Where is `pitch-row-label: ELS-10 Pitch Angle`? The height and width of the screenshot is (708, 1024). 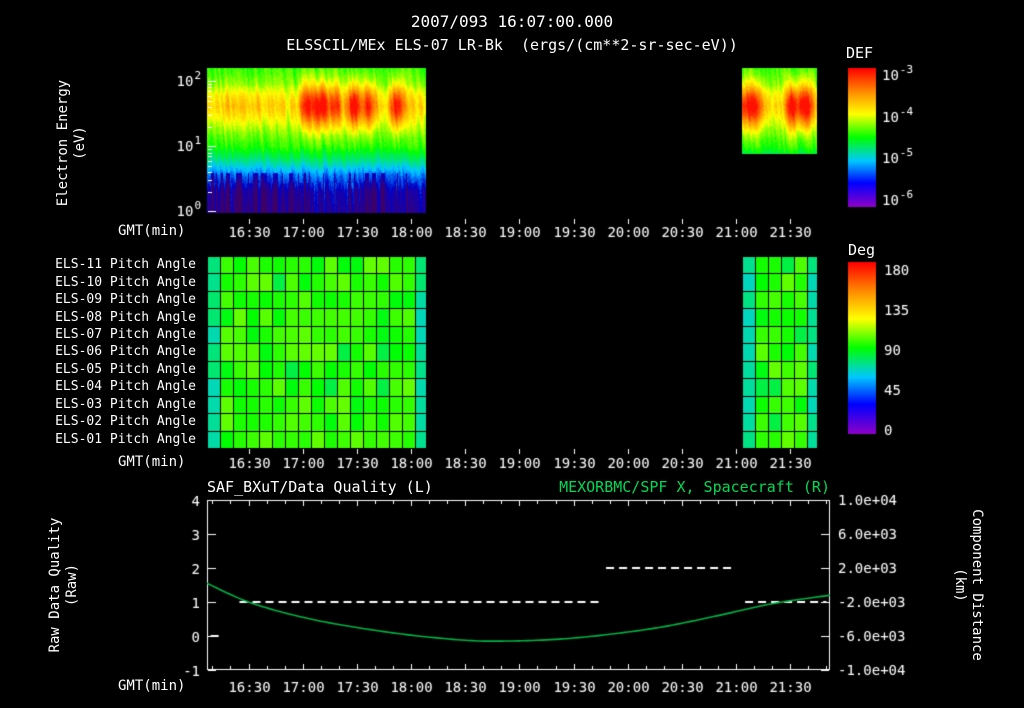
pitch-row-label: ELS-10 Pitch Angle is located at coordinates (125, 282).